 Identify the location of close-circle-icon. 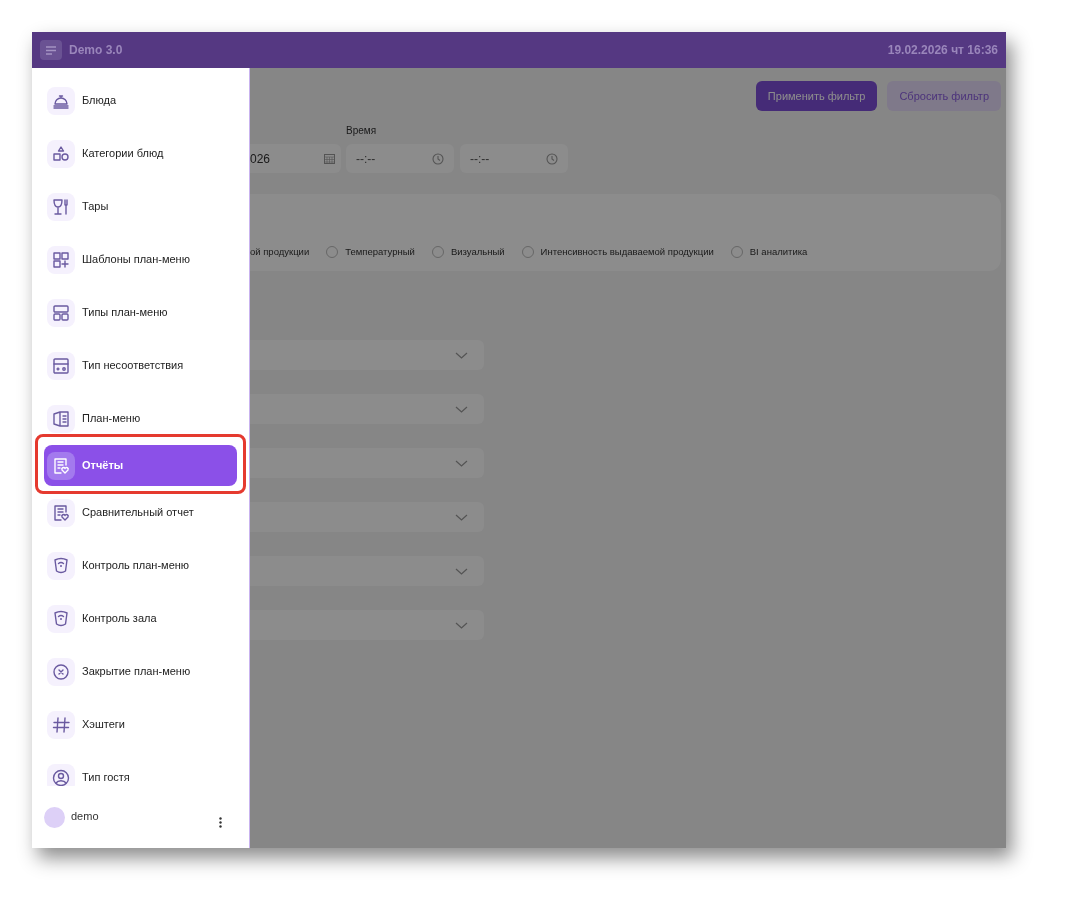
(61, 671).